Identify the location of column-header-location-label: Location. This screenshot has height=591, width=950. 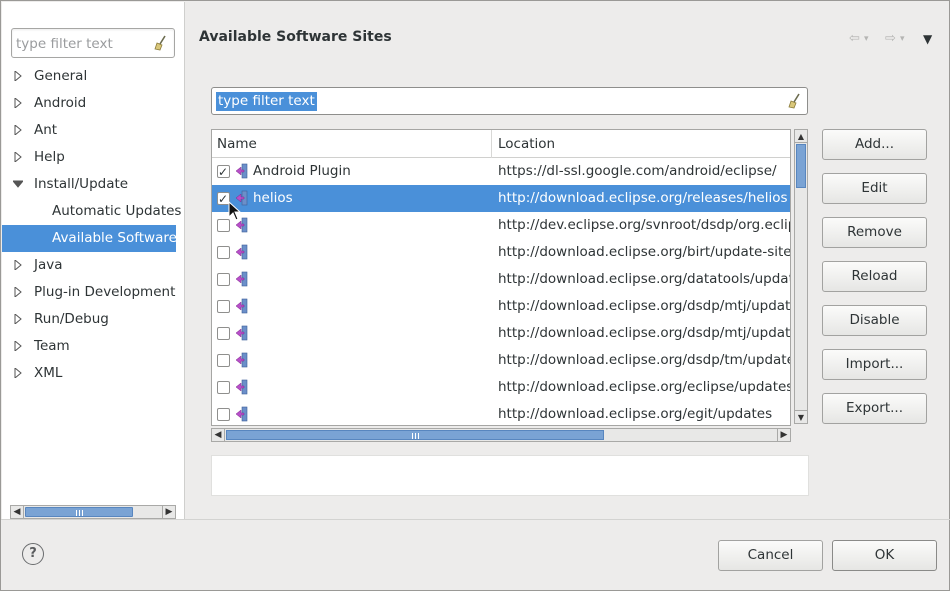
(527, 144).